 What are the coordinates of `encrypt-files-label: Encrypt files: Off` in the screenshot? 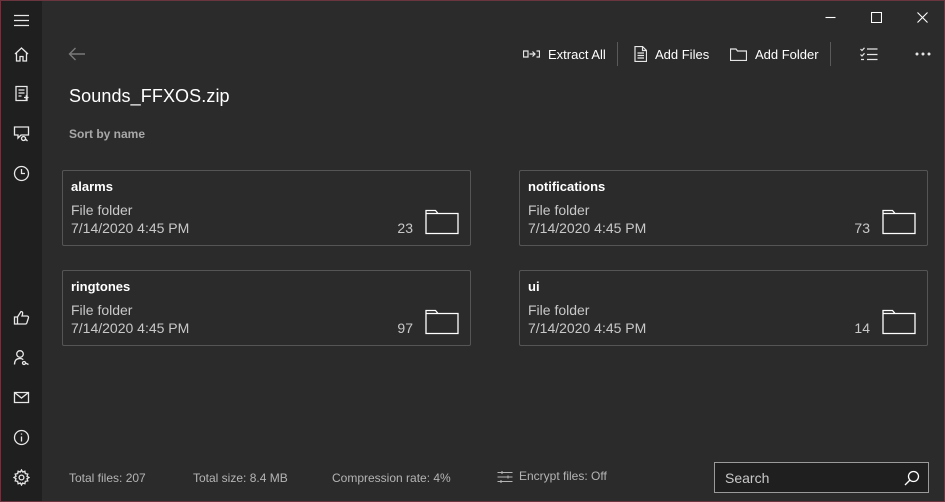 It's located at (563, 476).